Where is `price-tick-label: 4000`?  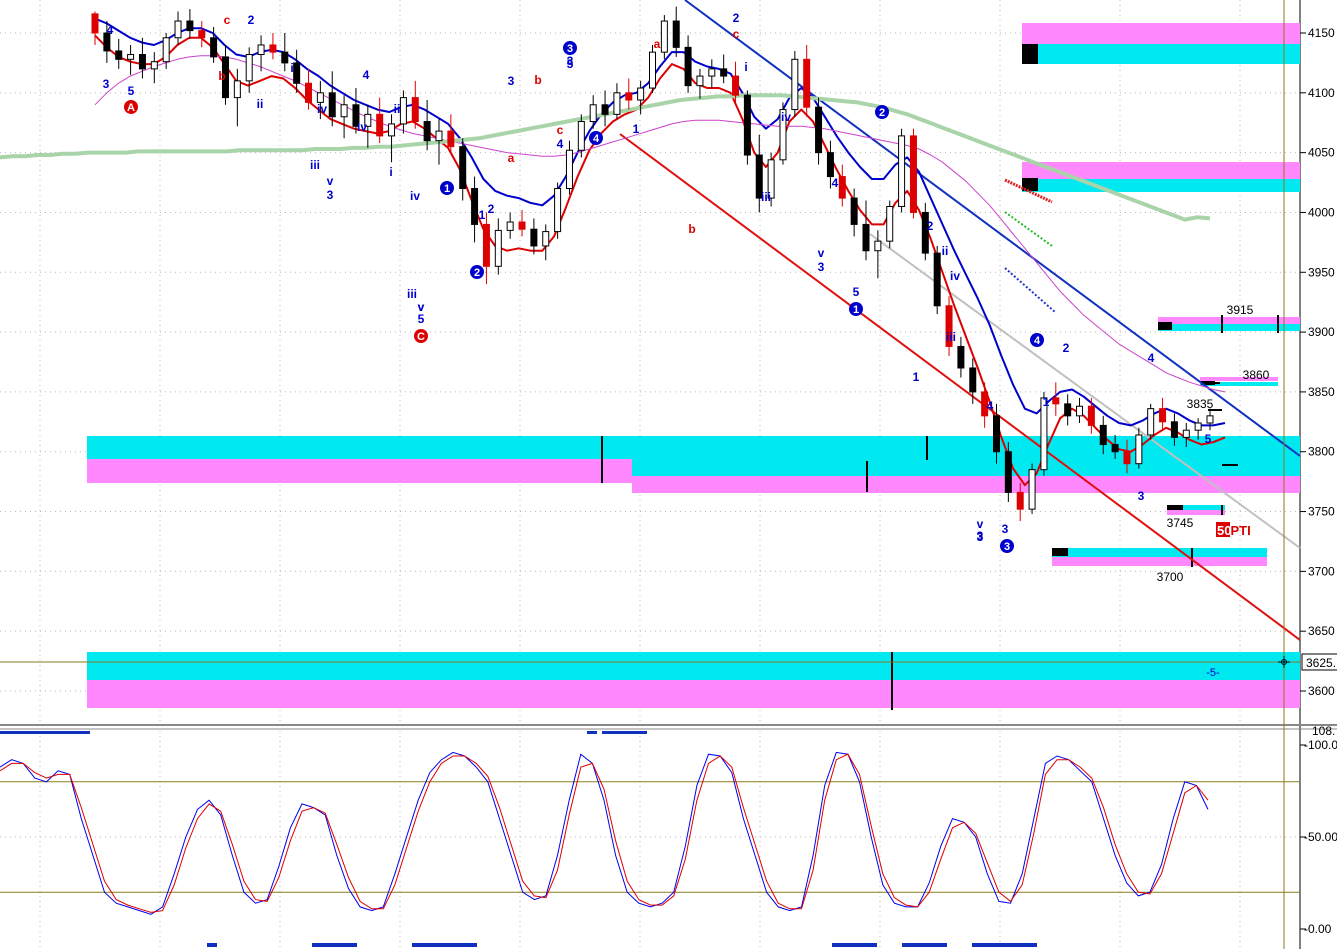
price-tick-label: 4000 is located at coordinates (1321, 212).